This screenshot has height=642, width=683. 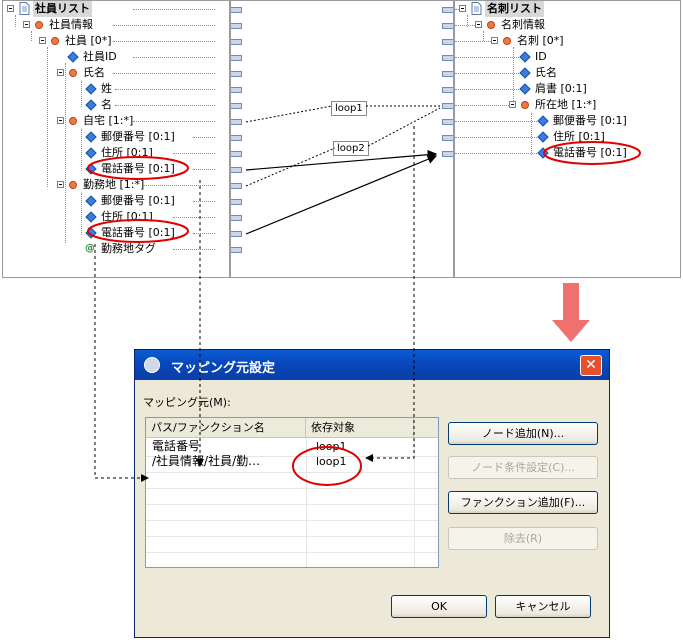 What do you see at coordinates (349, 108) in the screenshot?
I see `loop1-label: loop1` at bounding box center [349, 108].